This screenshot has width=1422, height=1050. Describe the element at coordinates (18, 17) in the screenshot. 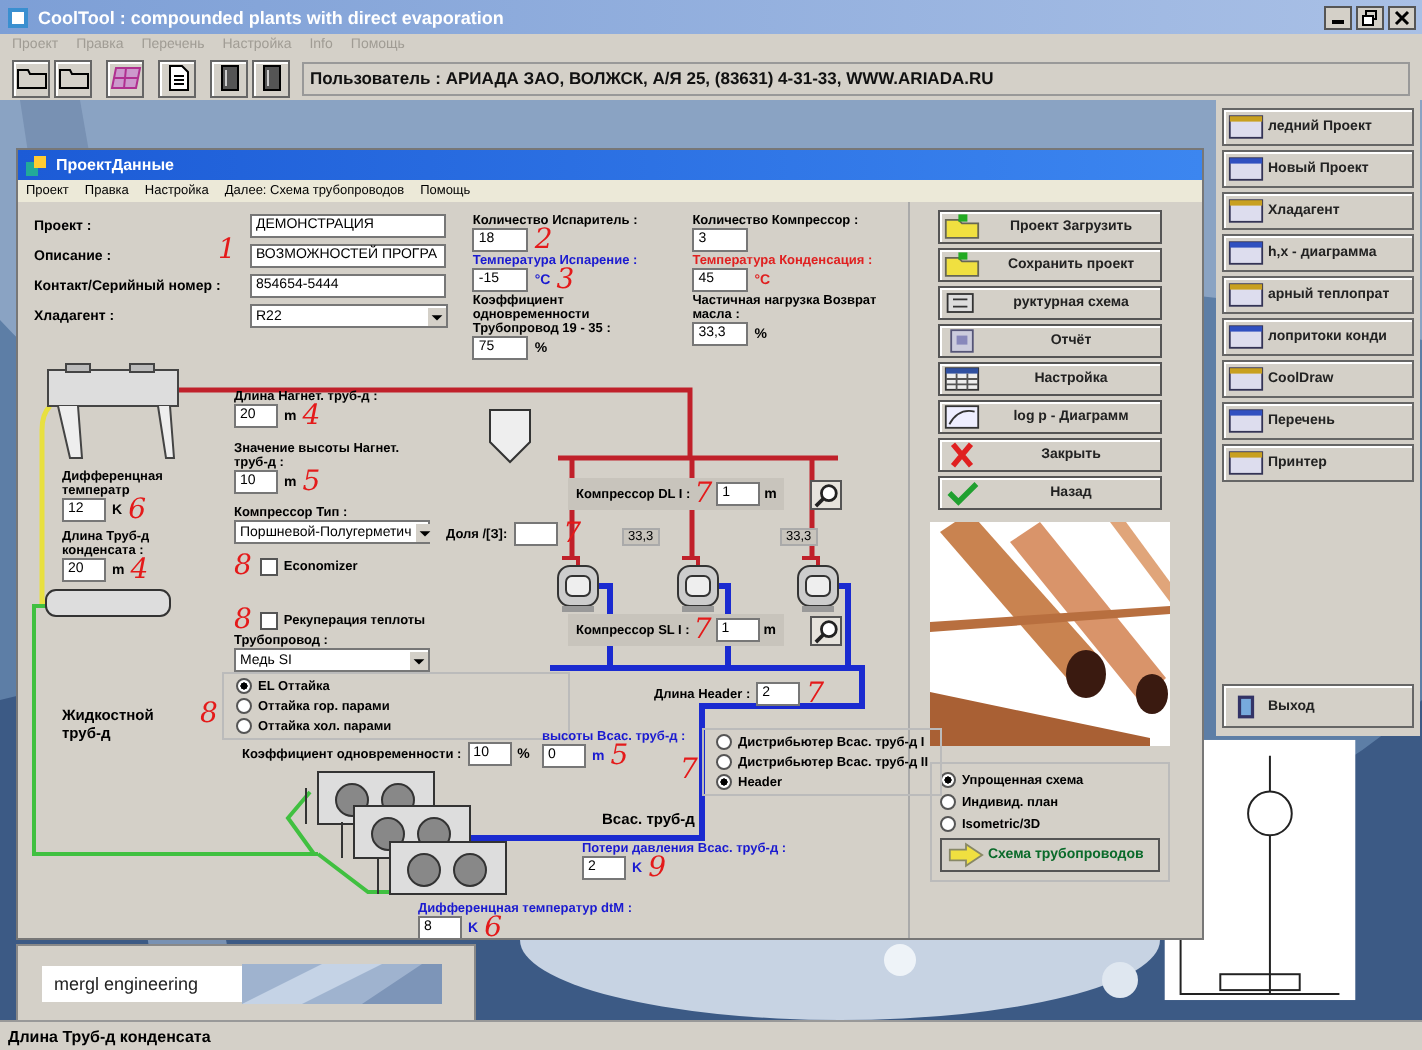

I see `app-icon` at that location.